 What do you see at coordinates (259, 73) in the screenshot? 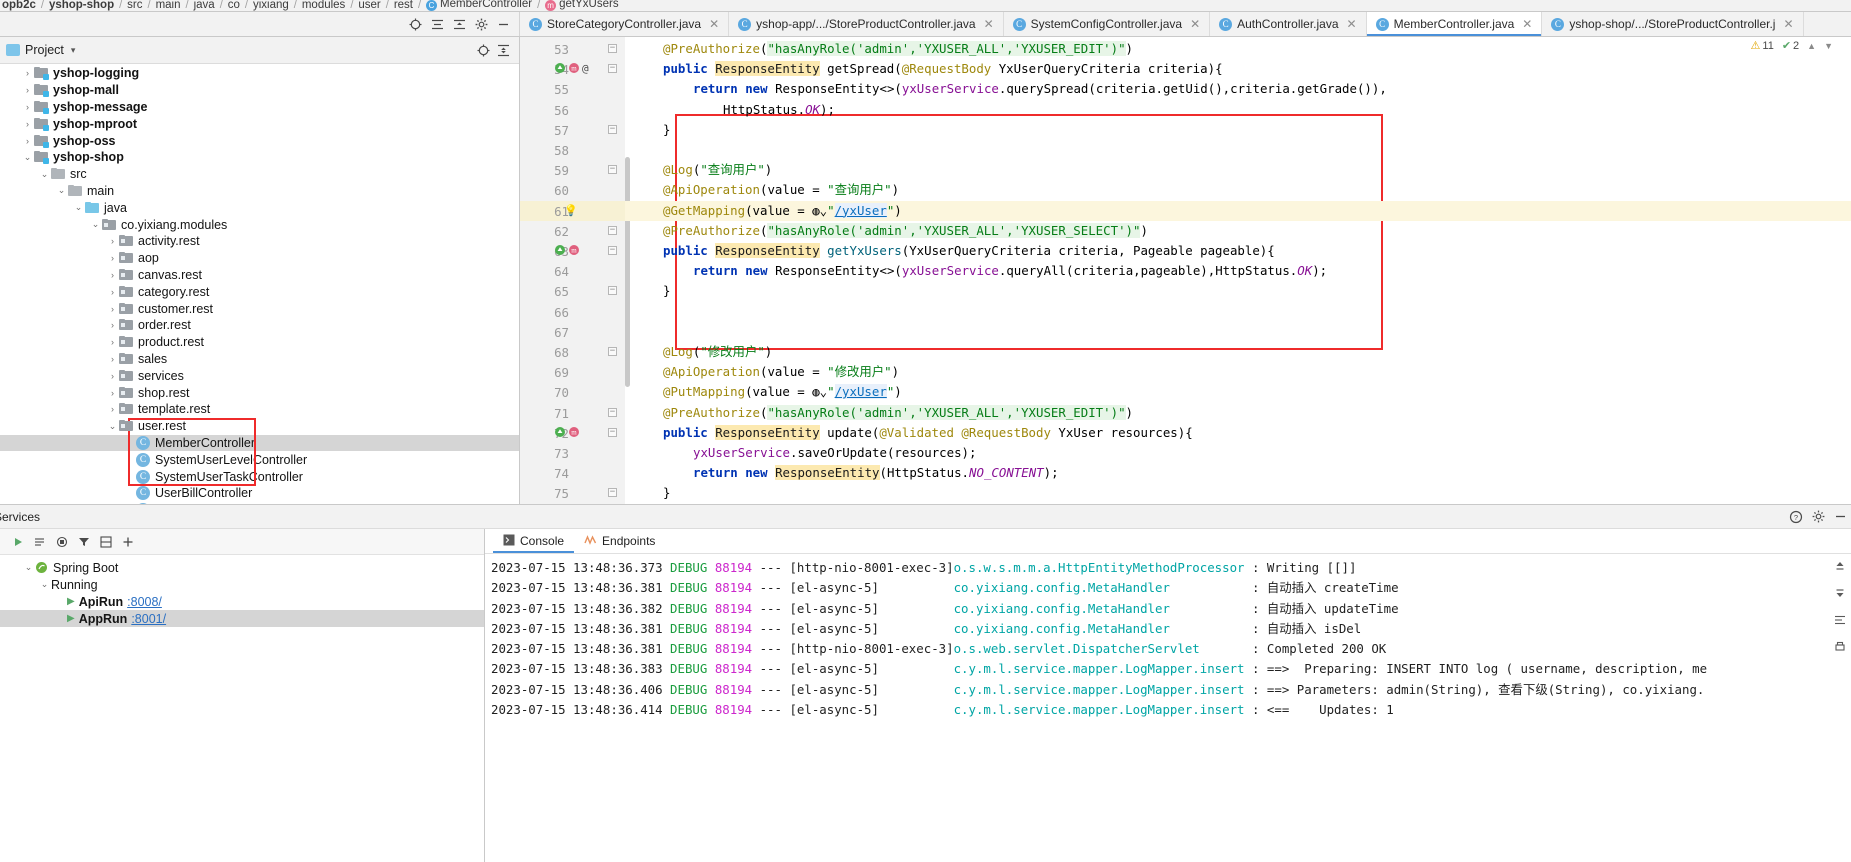
I see `tree-node: › yshop-logging` at bounding box center [259, 73].